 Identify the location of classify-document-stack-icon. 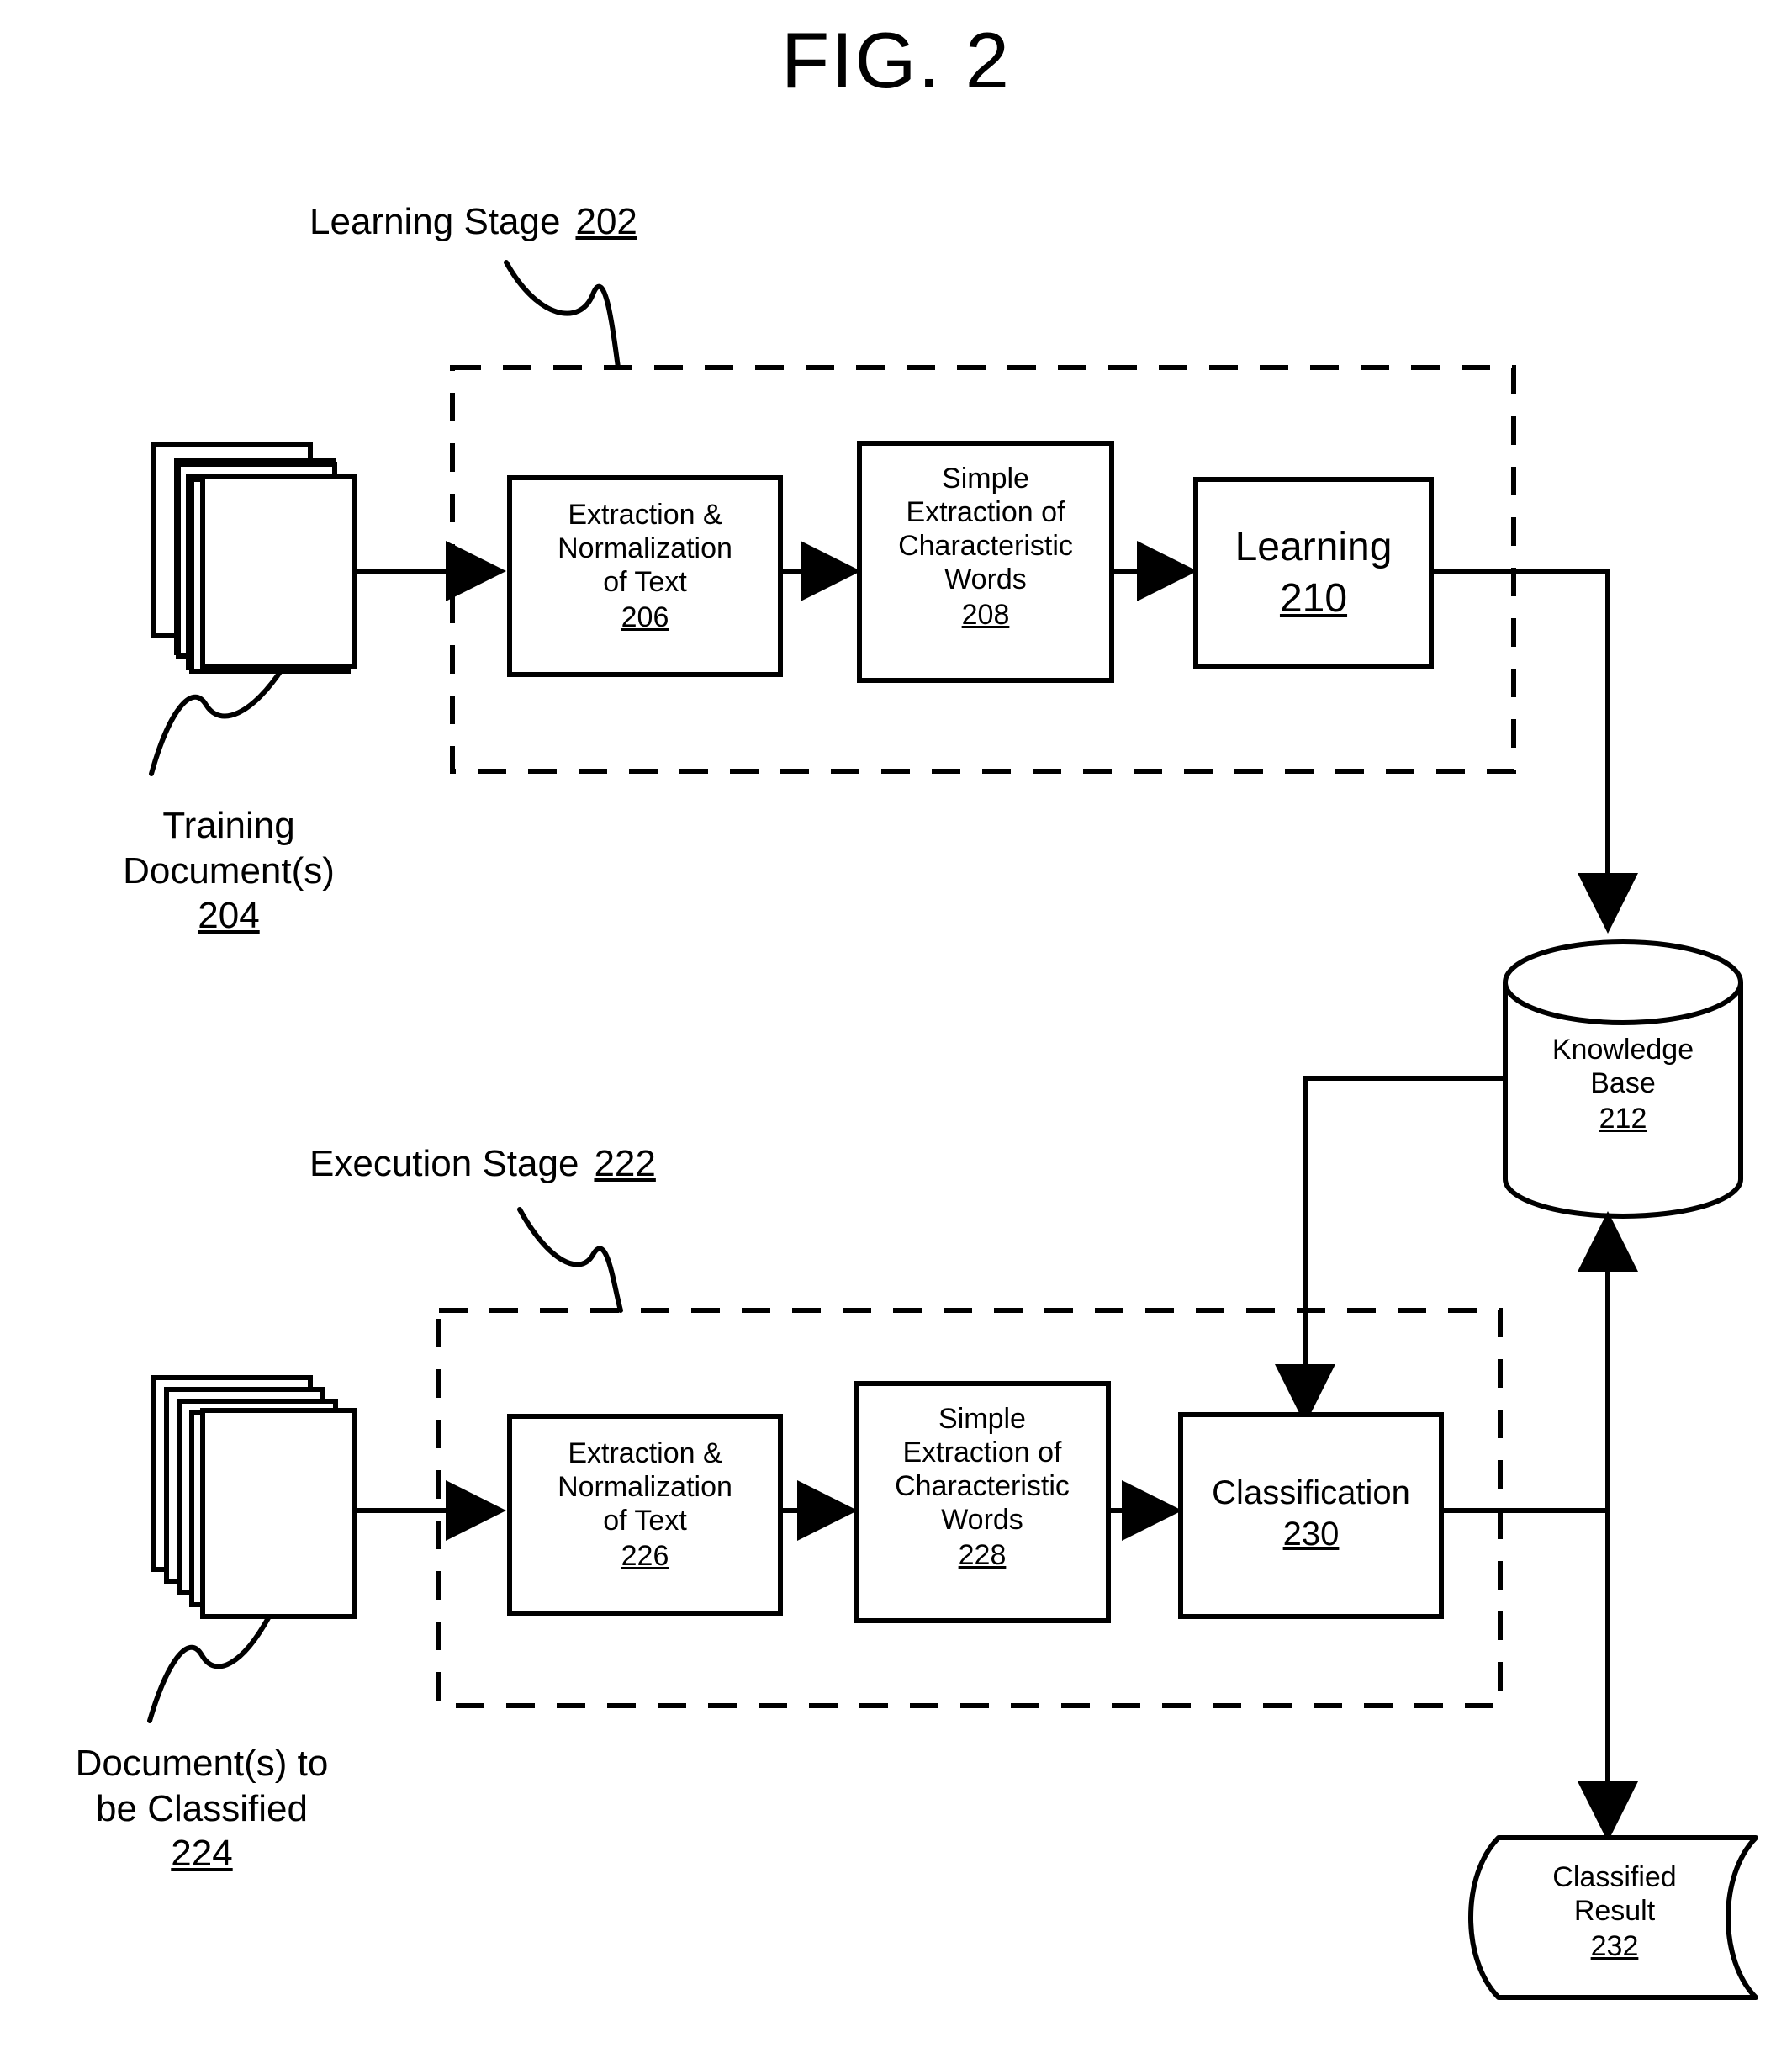
(254, 1497).